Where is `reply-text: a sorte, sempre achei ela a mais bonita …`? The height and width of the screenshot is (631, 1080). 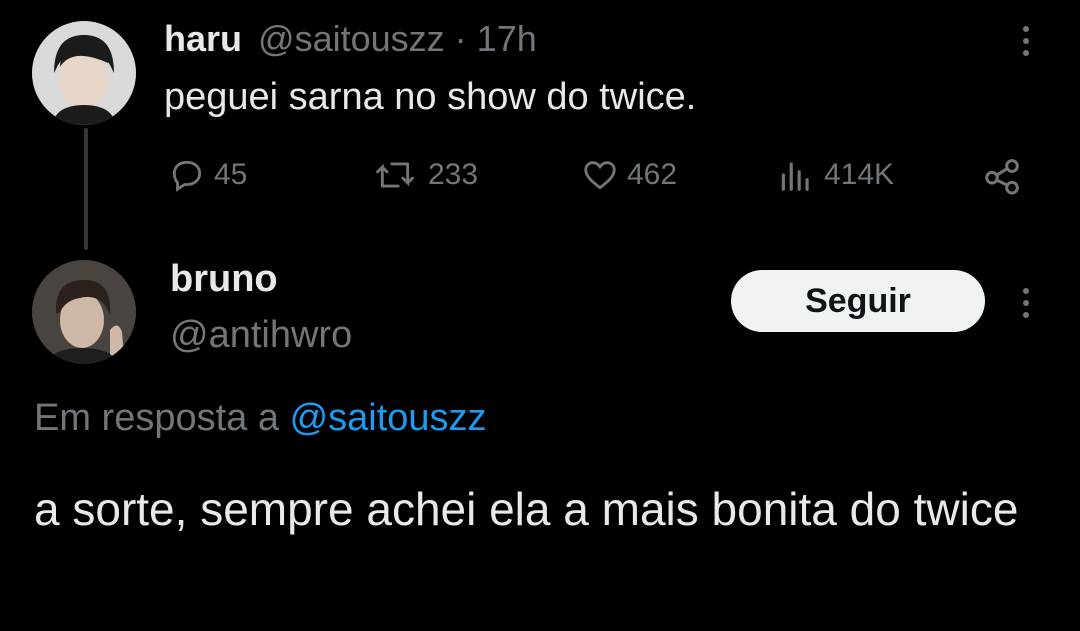 reply-text: a sorte, sempre achei ela a mais bonita … is located at coordinates (526, 509).